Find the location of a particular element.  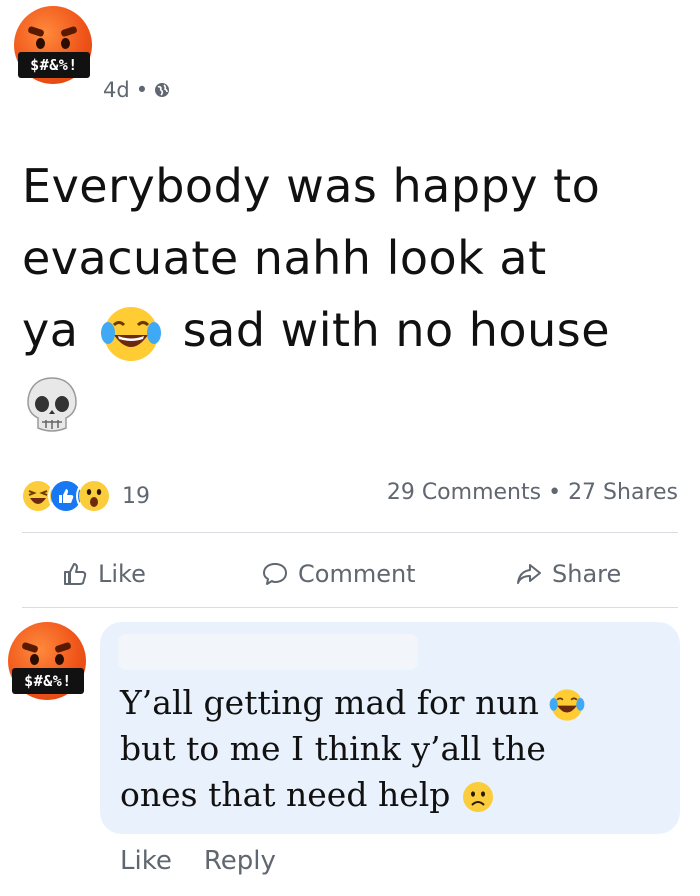

post-meta: 4d • is located at coordinates (136, 90).